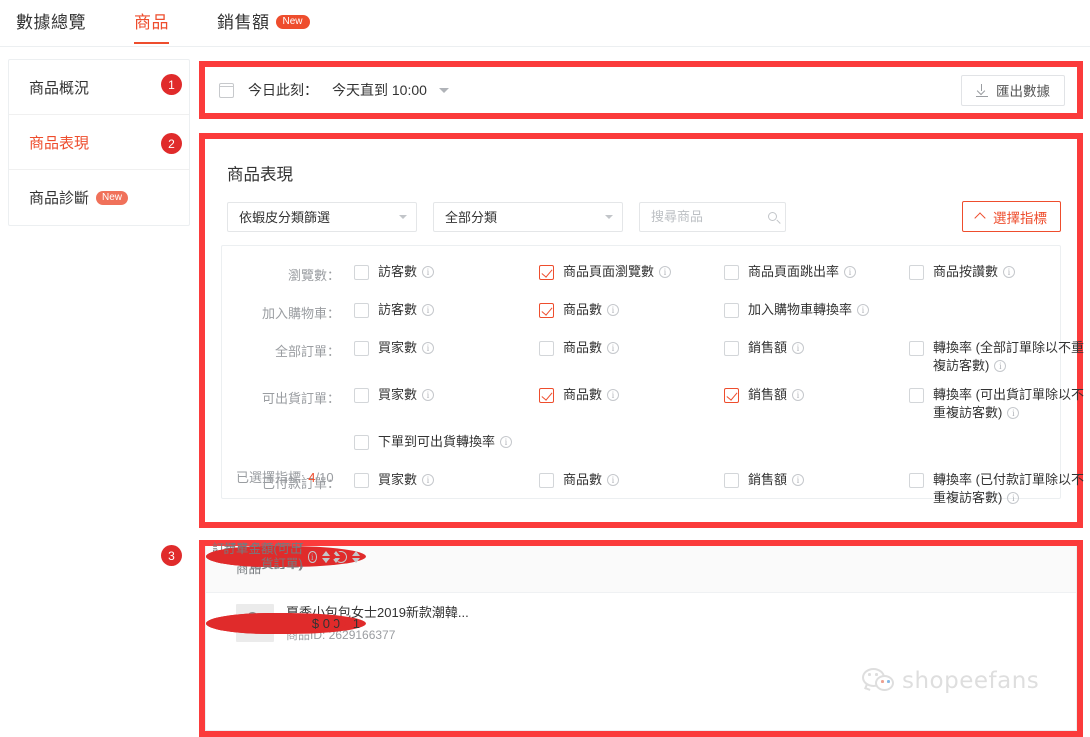  I want to click on category-all-select: 全部分類, so click(528, 216).